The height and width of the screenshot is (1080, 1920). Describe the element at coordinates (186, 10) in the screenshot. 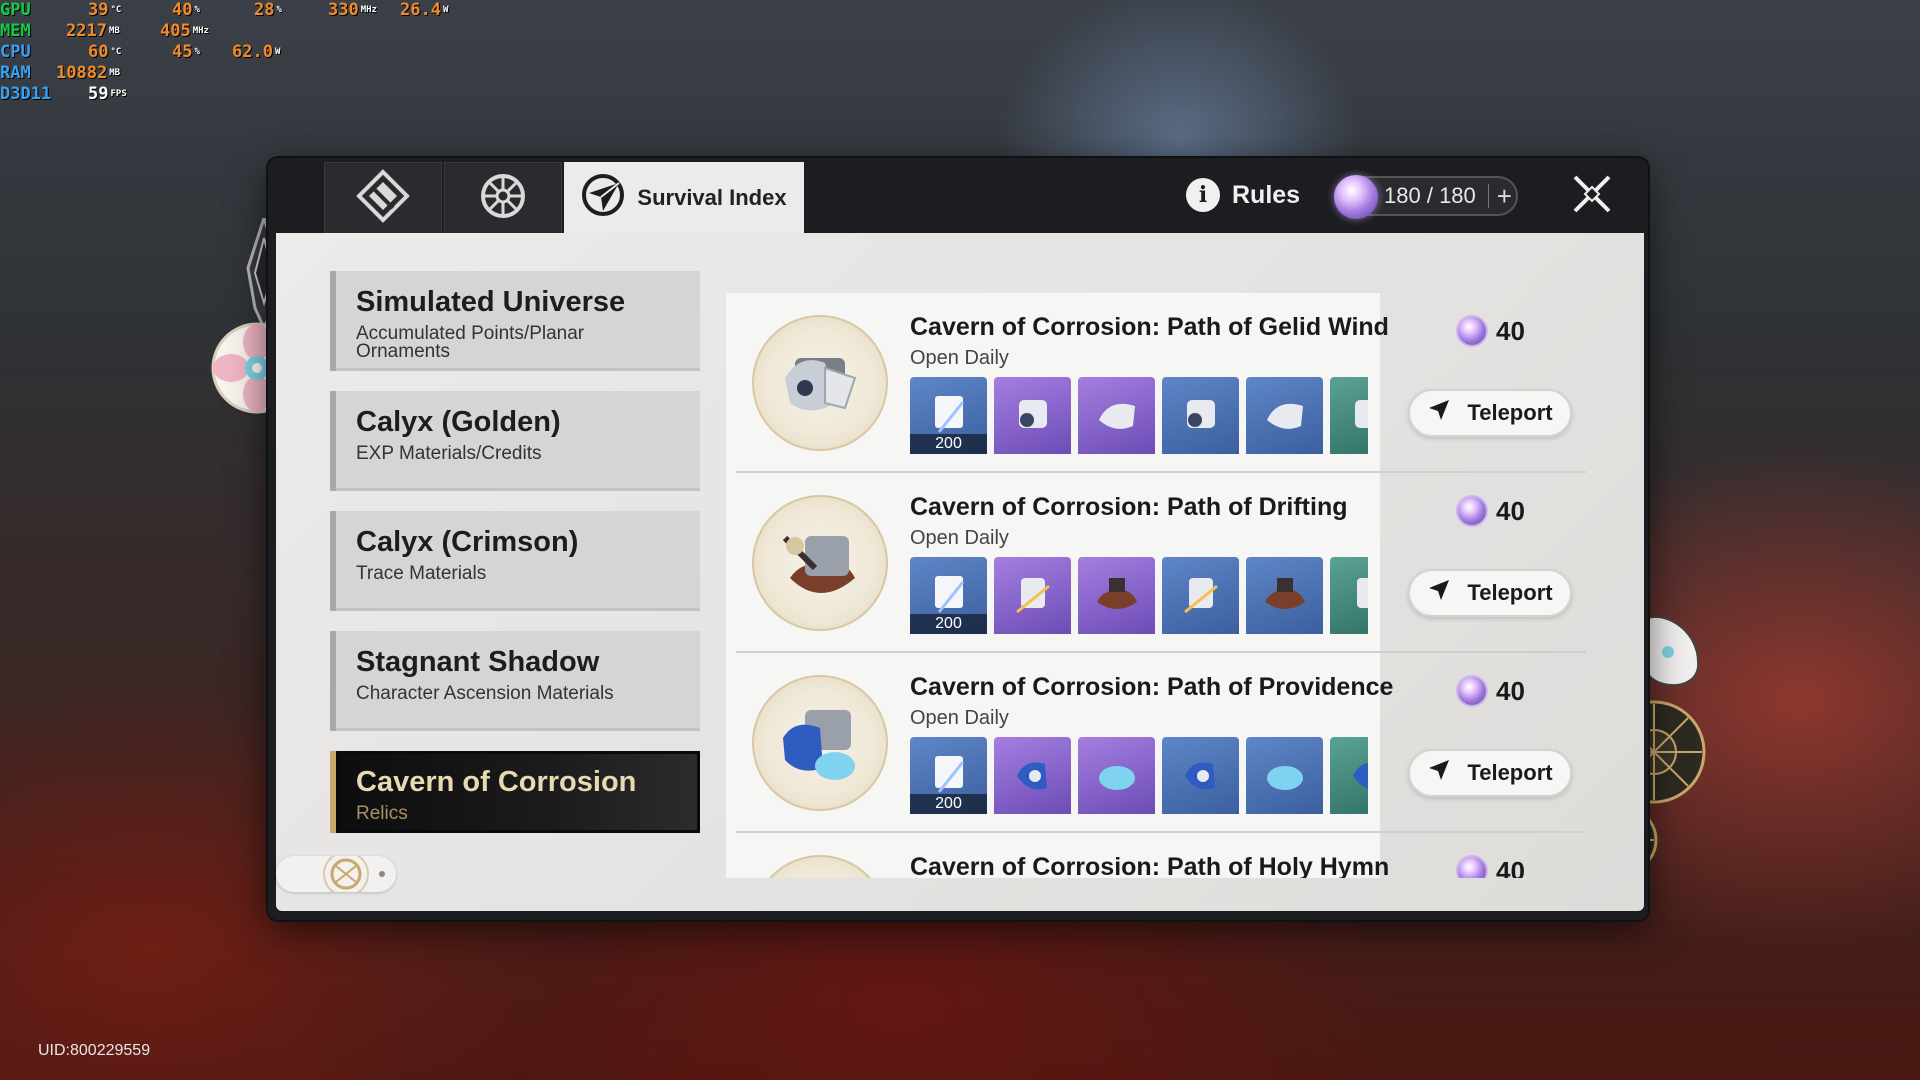

I see `gpu-load: 40%` at that location.